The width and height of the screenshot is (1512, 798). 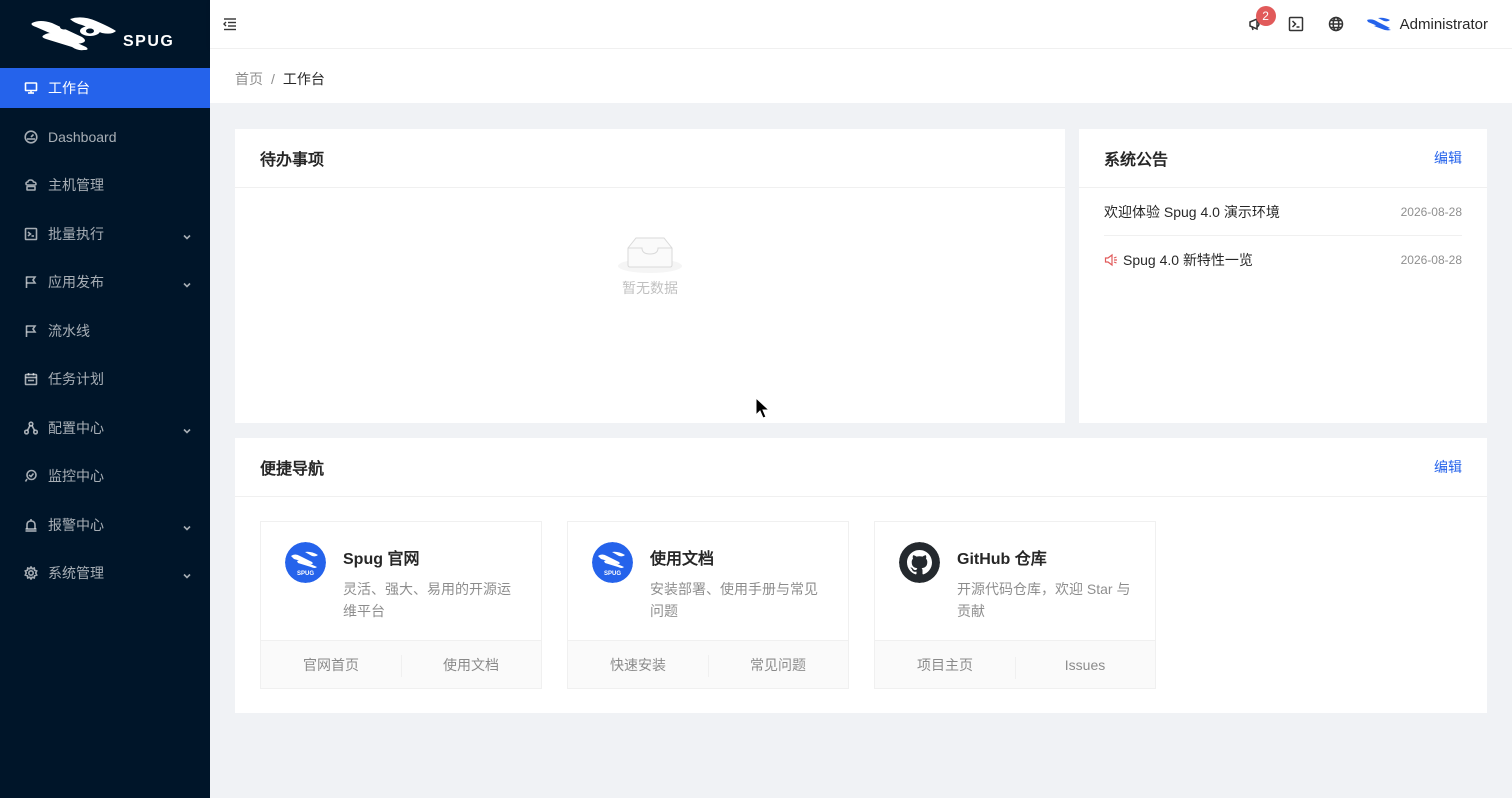 What do you see at coordinates (292, 469) in the screenshot?
I see `quick-nav-title: 便捷导航` at bounding box center [292, 469].